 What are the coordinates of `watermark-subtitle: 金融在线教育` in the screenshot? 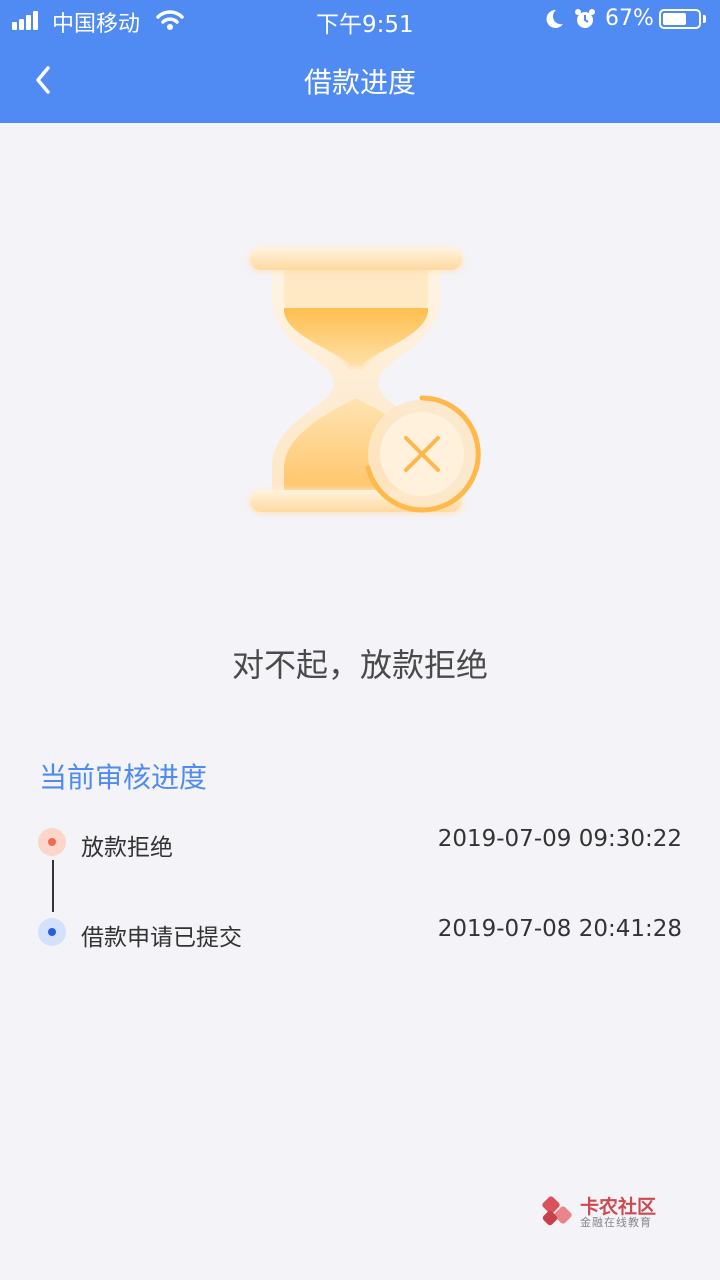 It's located at (616, 1222).